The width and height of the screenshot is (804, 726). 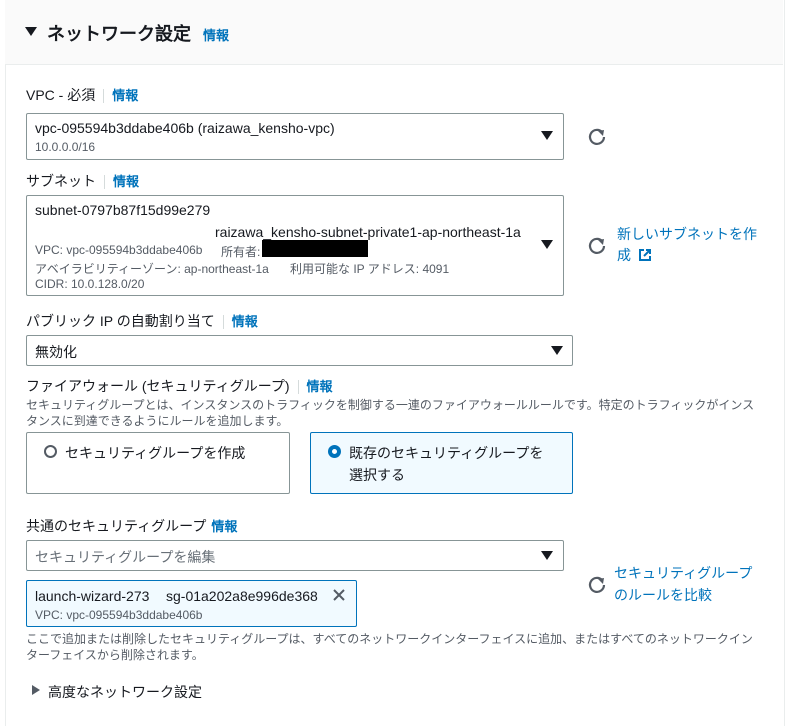 What do you see at coordinates (683, 573) in the screenshot?
I see `compare-sg-rules-link-line1: セキュリティグループ` at bounding box center [683, 573].